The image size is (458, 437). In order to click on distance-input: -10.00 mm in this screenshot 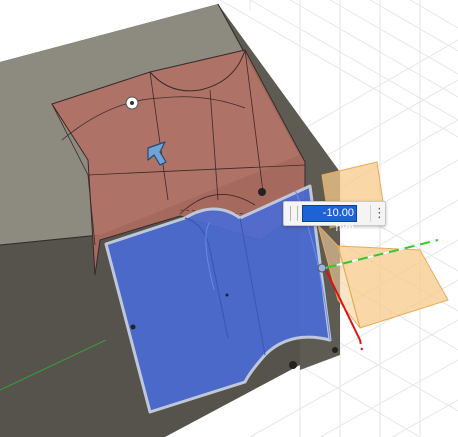, I will do `click(329, 219)`.